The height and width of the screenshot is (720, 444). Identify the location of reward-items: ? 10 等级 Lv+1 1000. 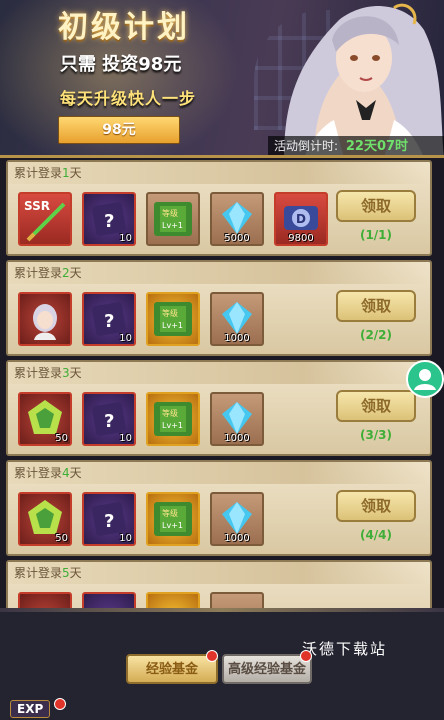
(141, 319).